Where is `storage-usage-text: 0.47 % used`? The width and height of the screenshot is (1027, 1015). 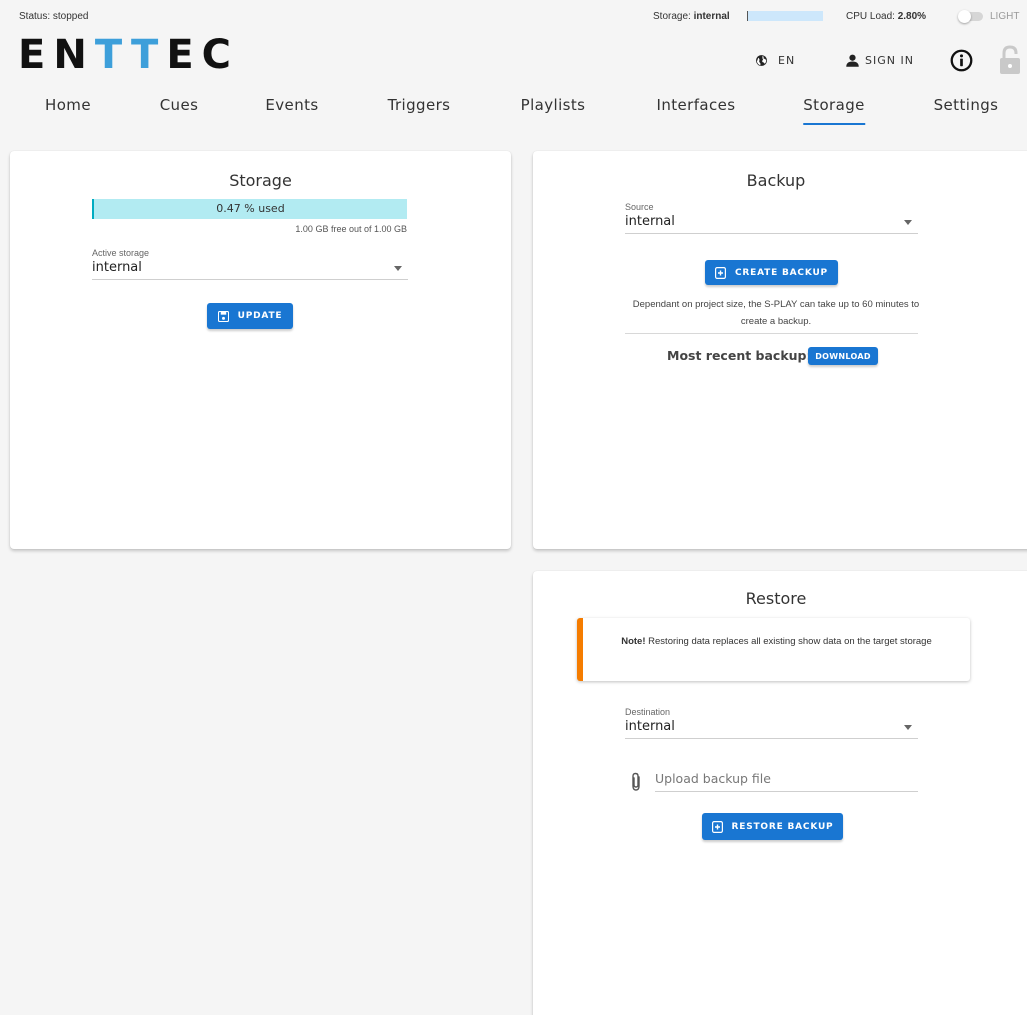 storage-usage-text: 0.47 % used is located at coordinates (250, 208).